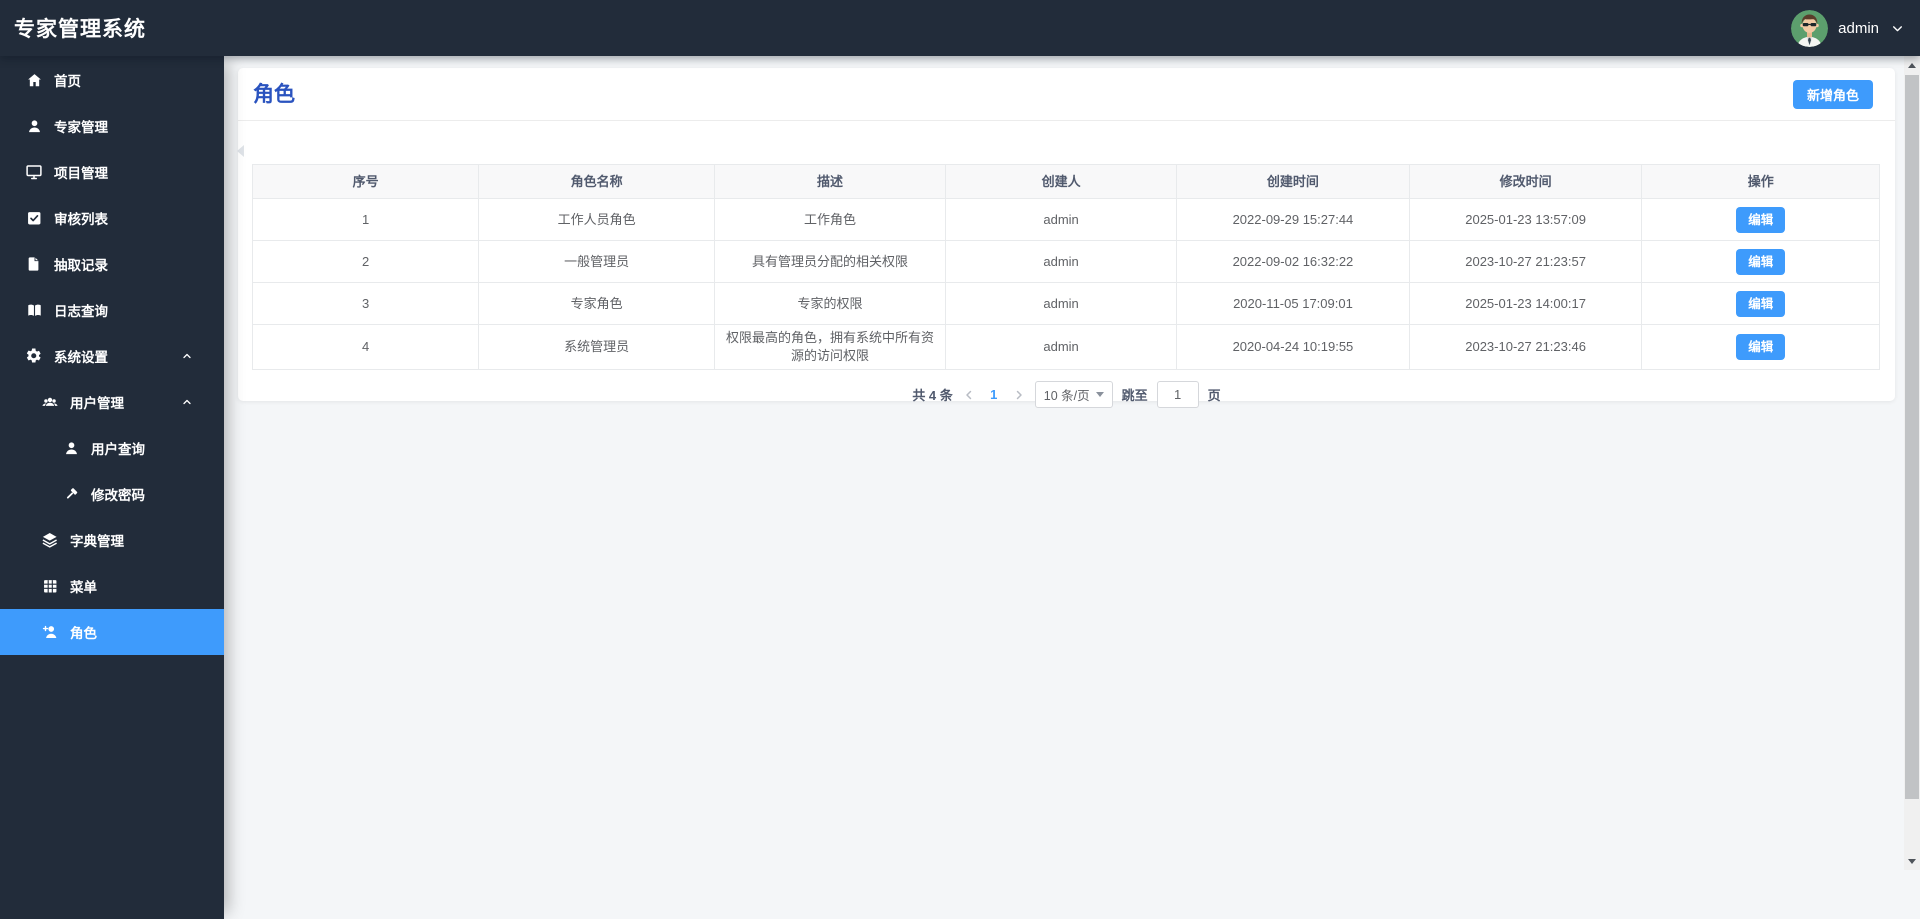 The height and width of the screenshot is (919, 1920). Describe the element at coordinates (1177, 394) in the screenshot. I see `jump-page-input` at that location.